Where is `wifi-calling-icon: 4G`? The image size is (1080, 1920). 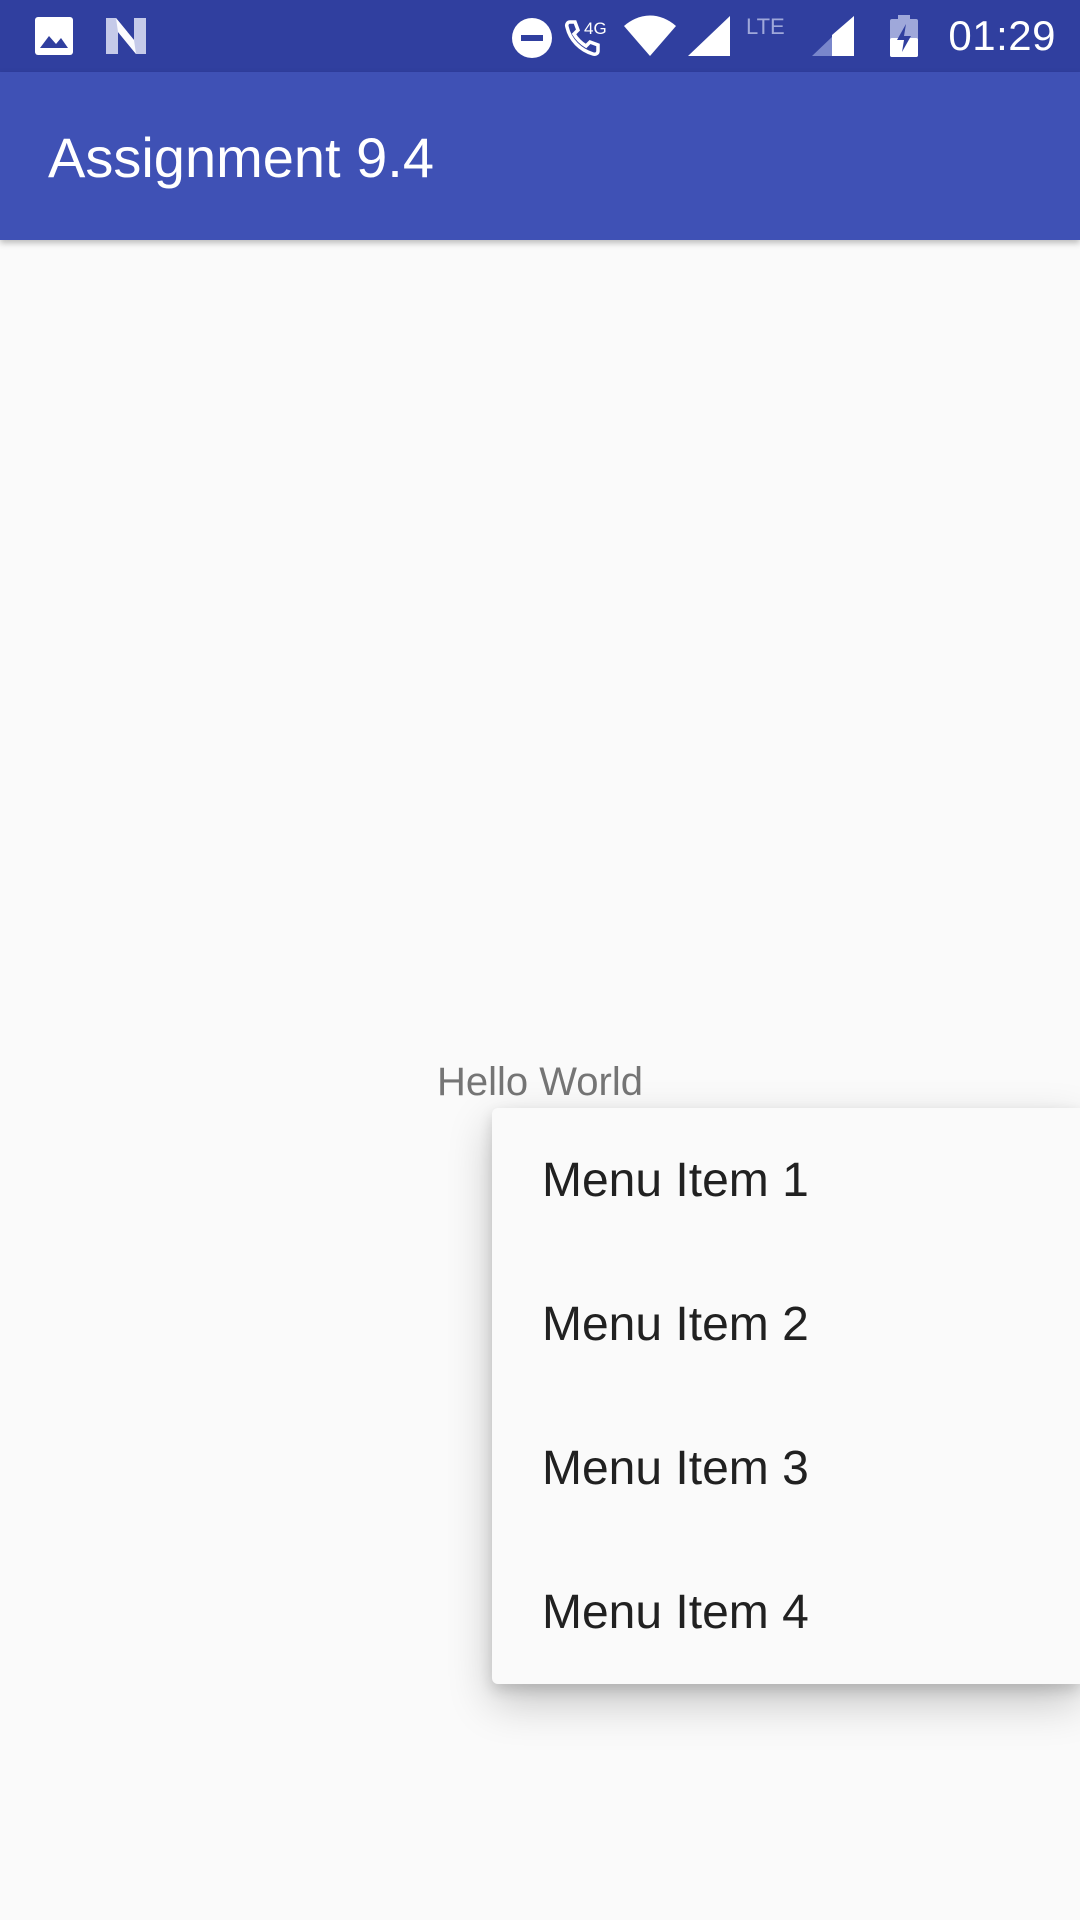
wifi-calling-icon: 4G is located at coordinates (586, 37).